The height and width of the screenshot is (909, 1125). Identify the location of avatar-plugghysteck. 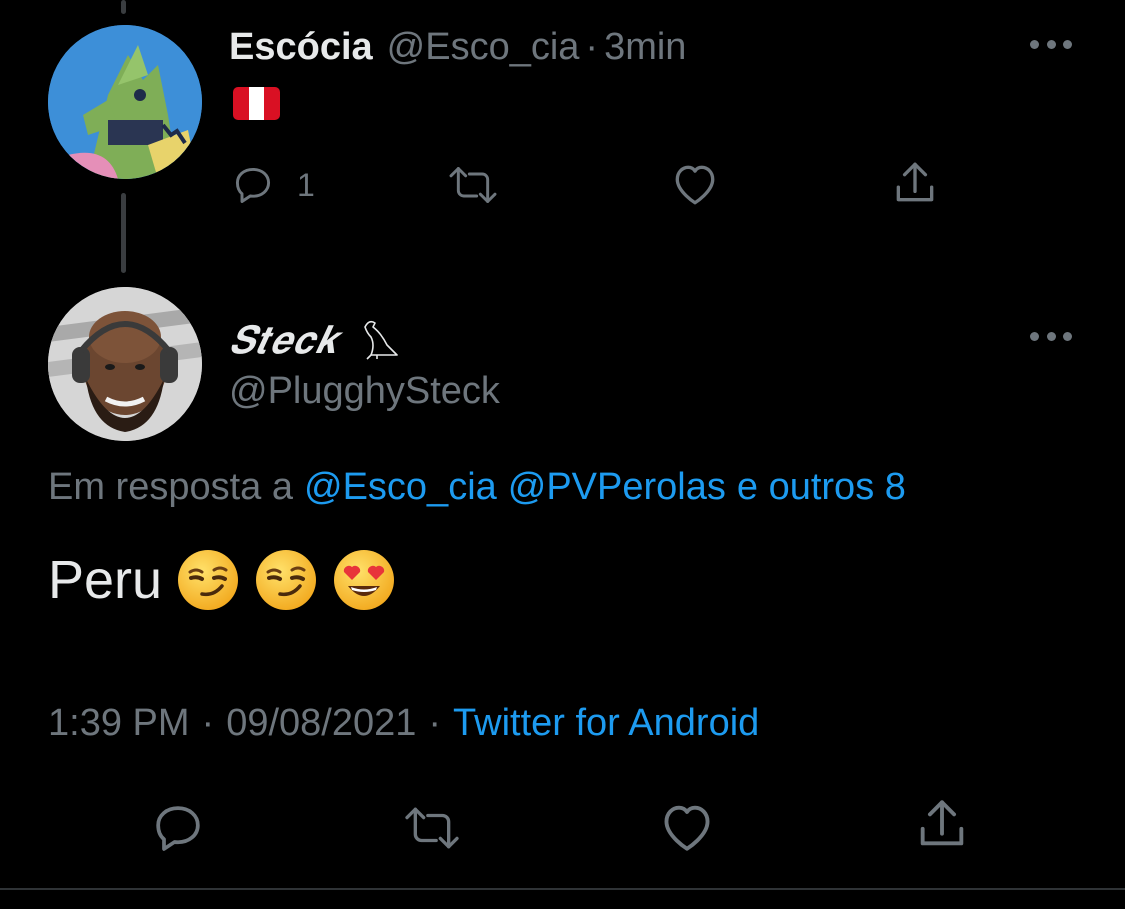
(125, 364).